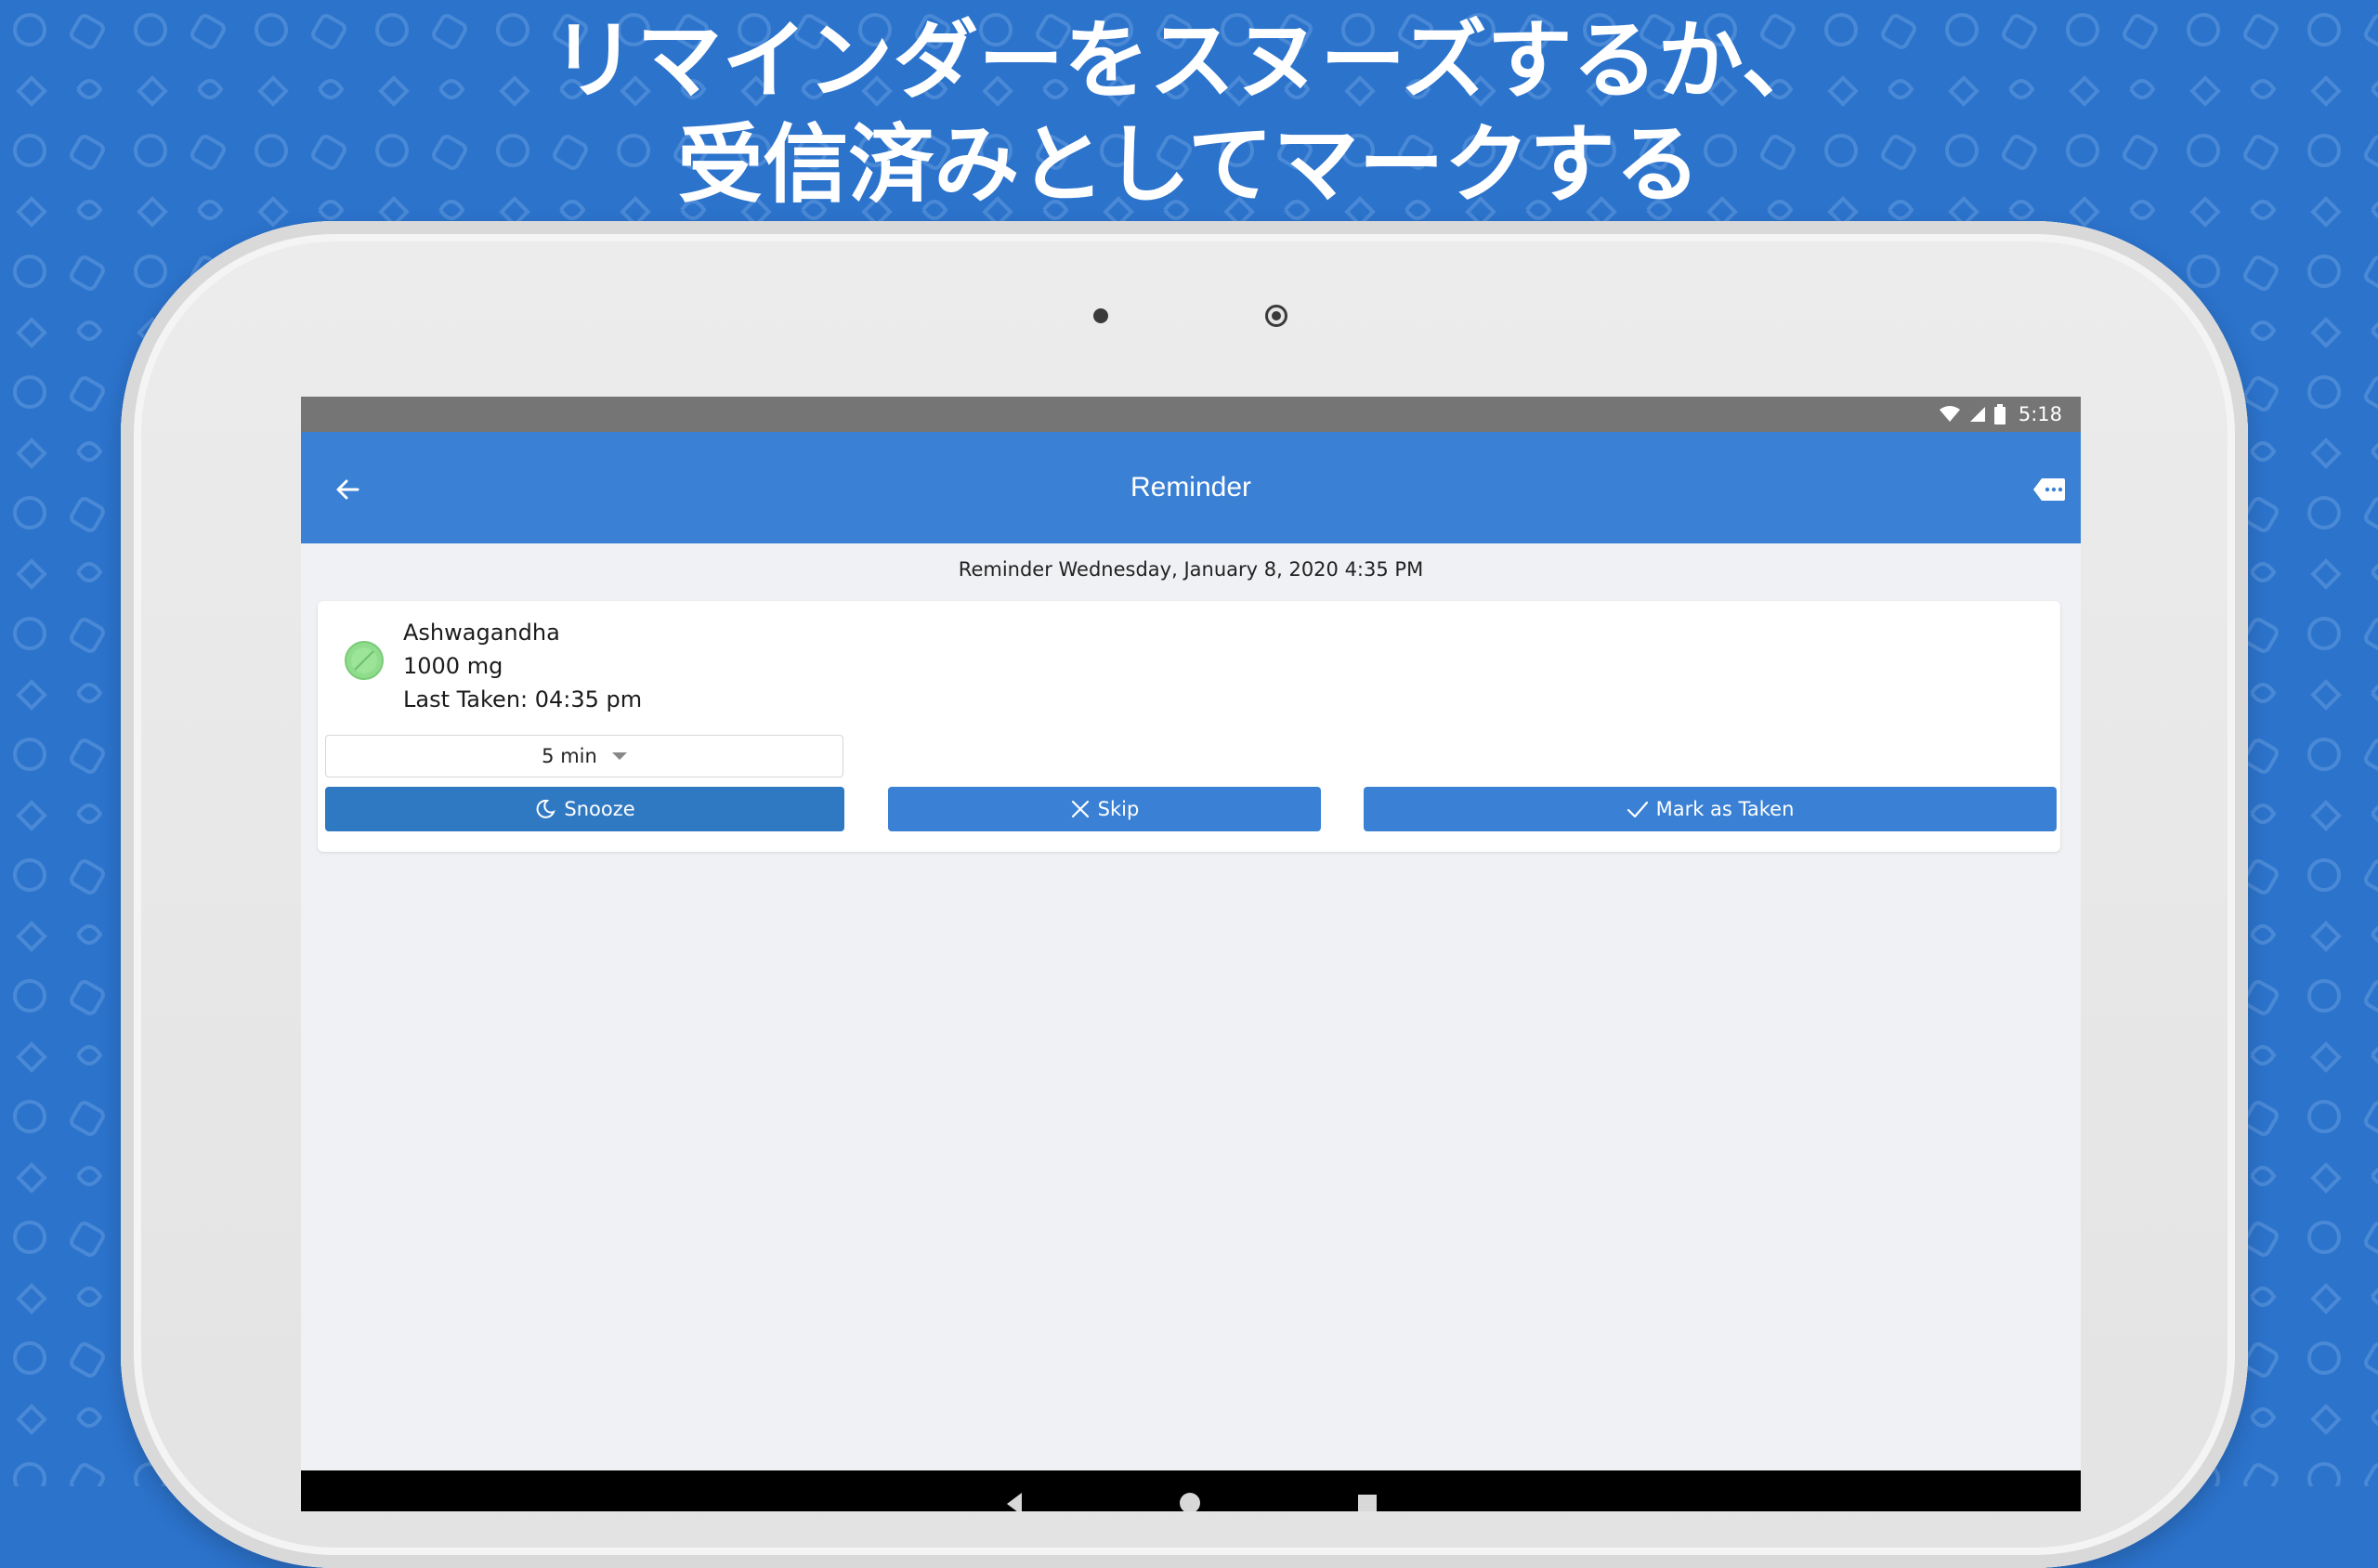 Image resolution: width=2378 pixels, height=1568 pixels. What do you see at coordinates (1080, 809) in the screenshot?
I see `close-icon` at bounding box center [1080, 809].